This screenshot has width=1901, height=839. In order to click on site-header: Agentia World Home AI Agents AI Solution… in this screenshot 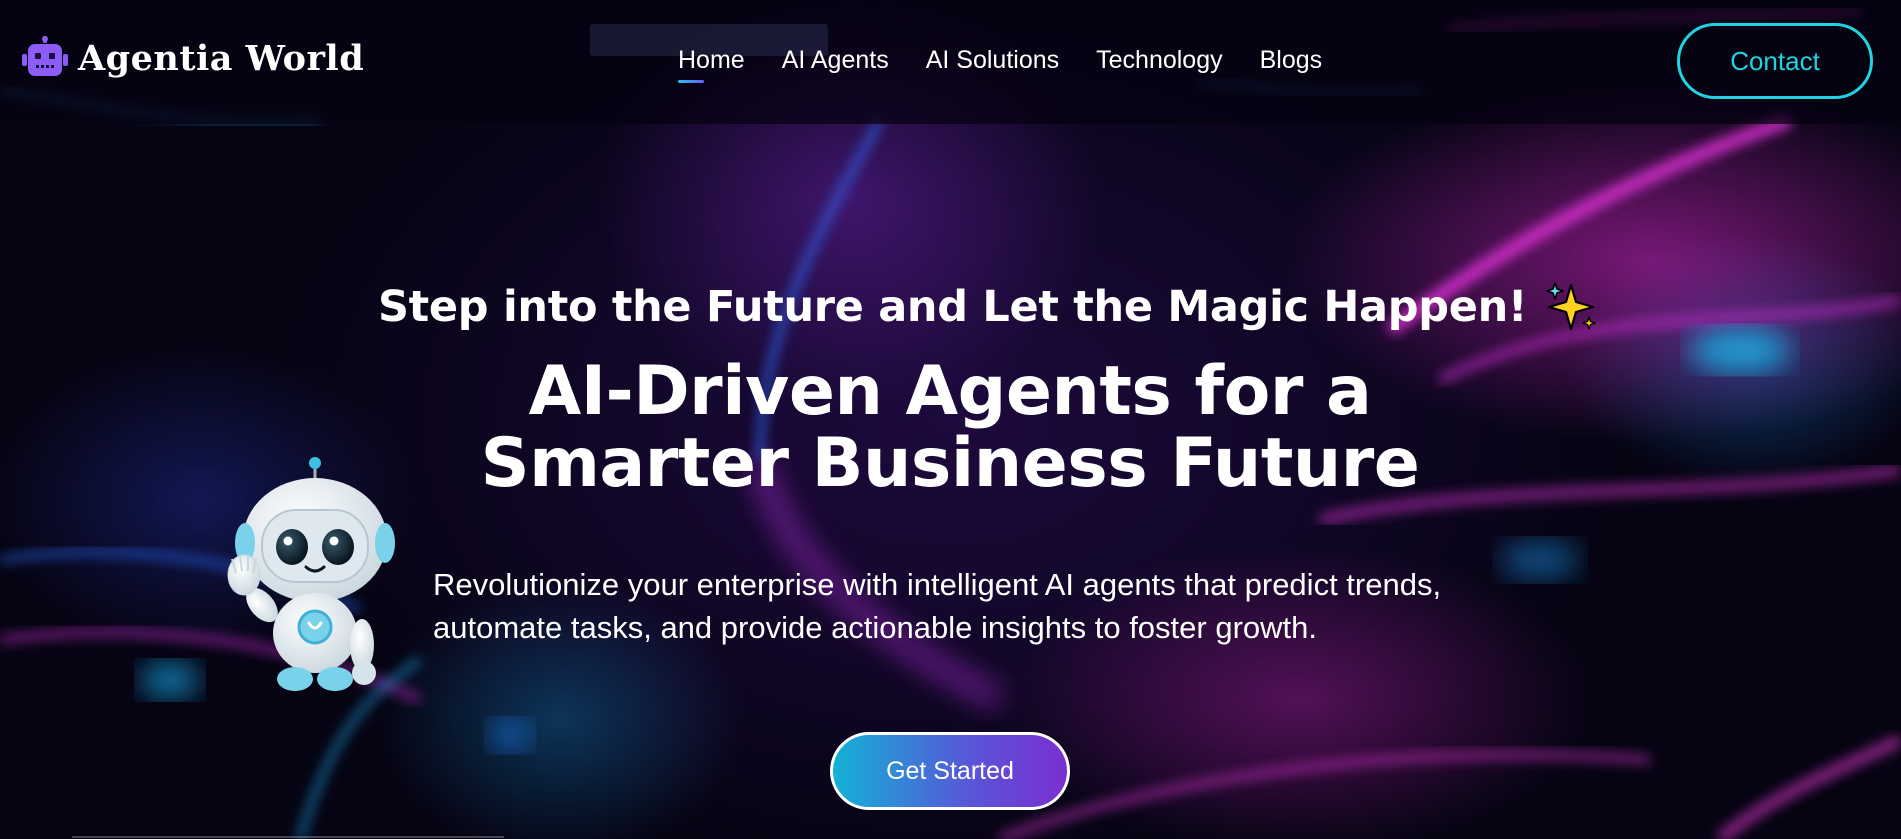, I will do `click(950, 62)`.